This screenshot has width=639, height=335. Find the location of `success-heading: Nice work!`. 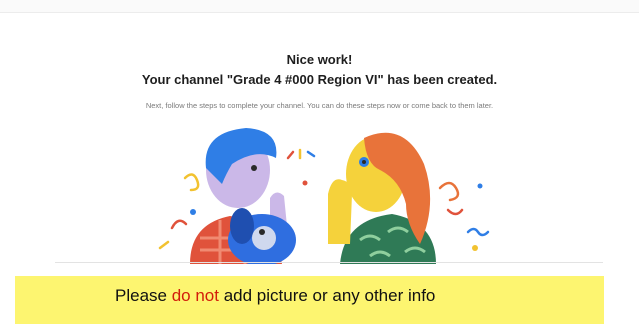

success-heading: Nice work! is located at coordinates (319, 59).